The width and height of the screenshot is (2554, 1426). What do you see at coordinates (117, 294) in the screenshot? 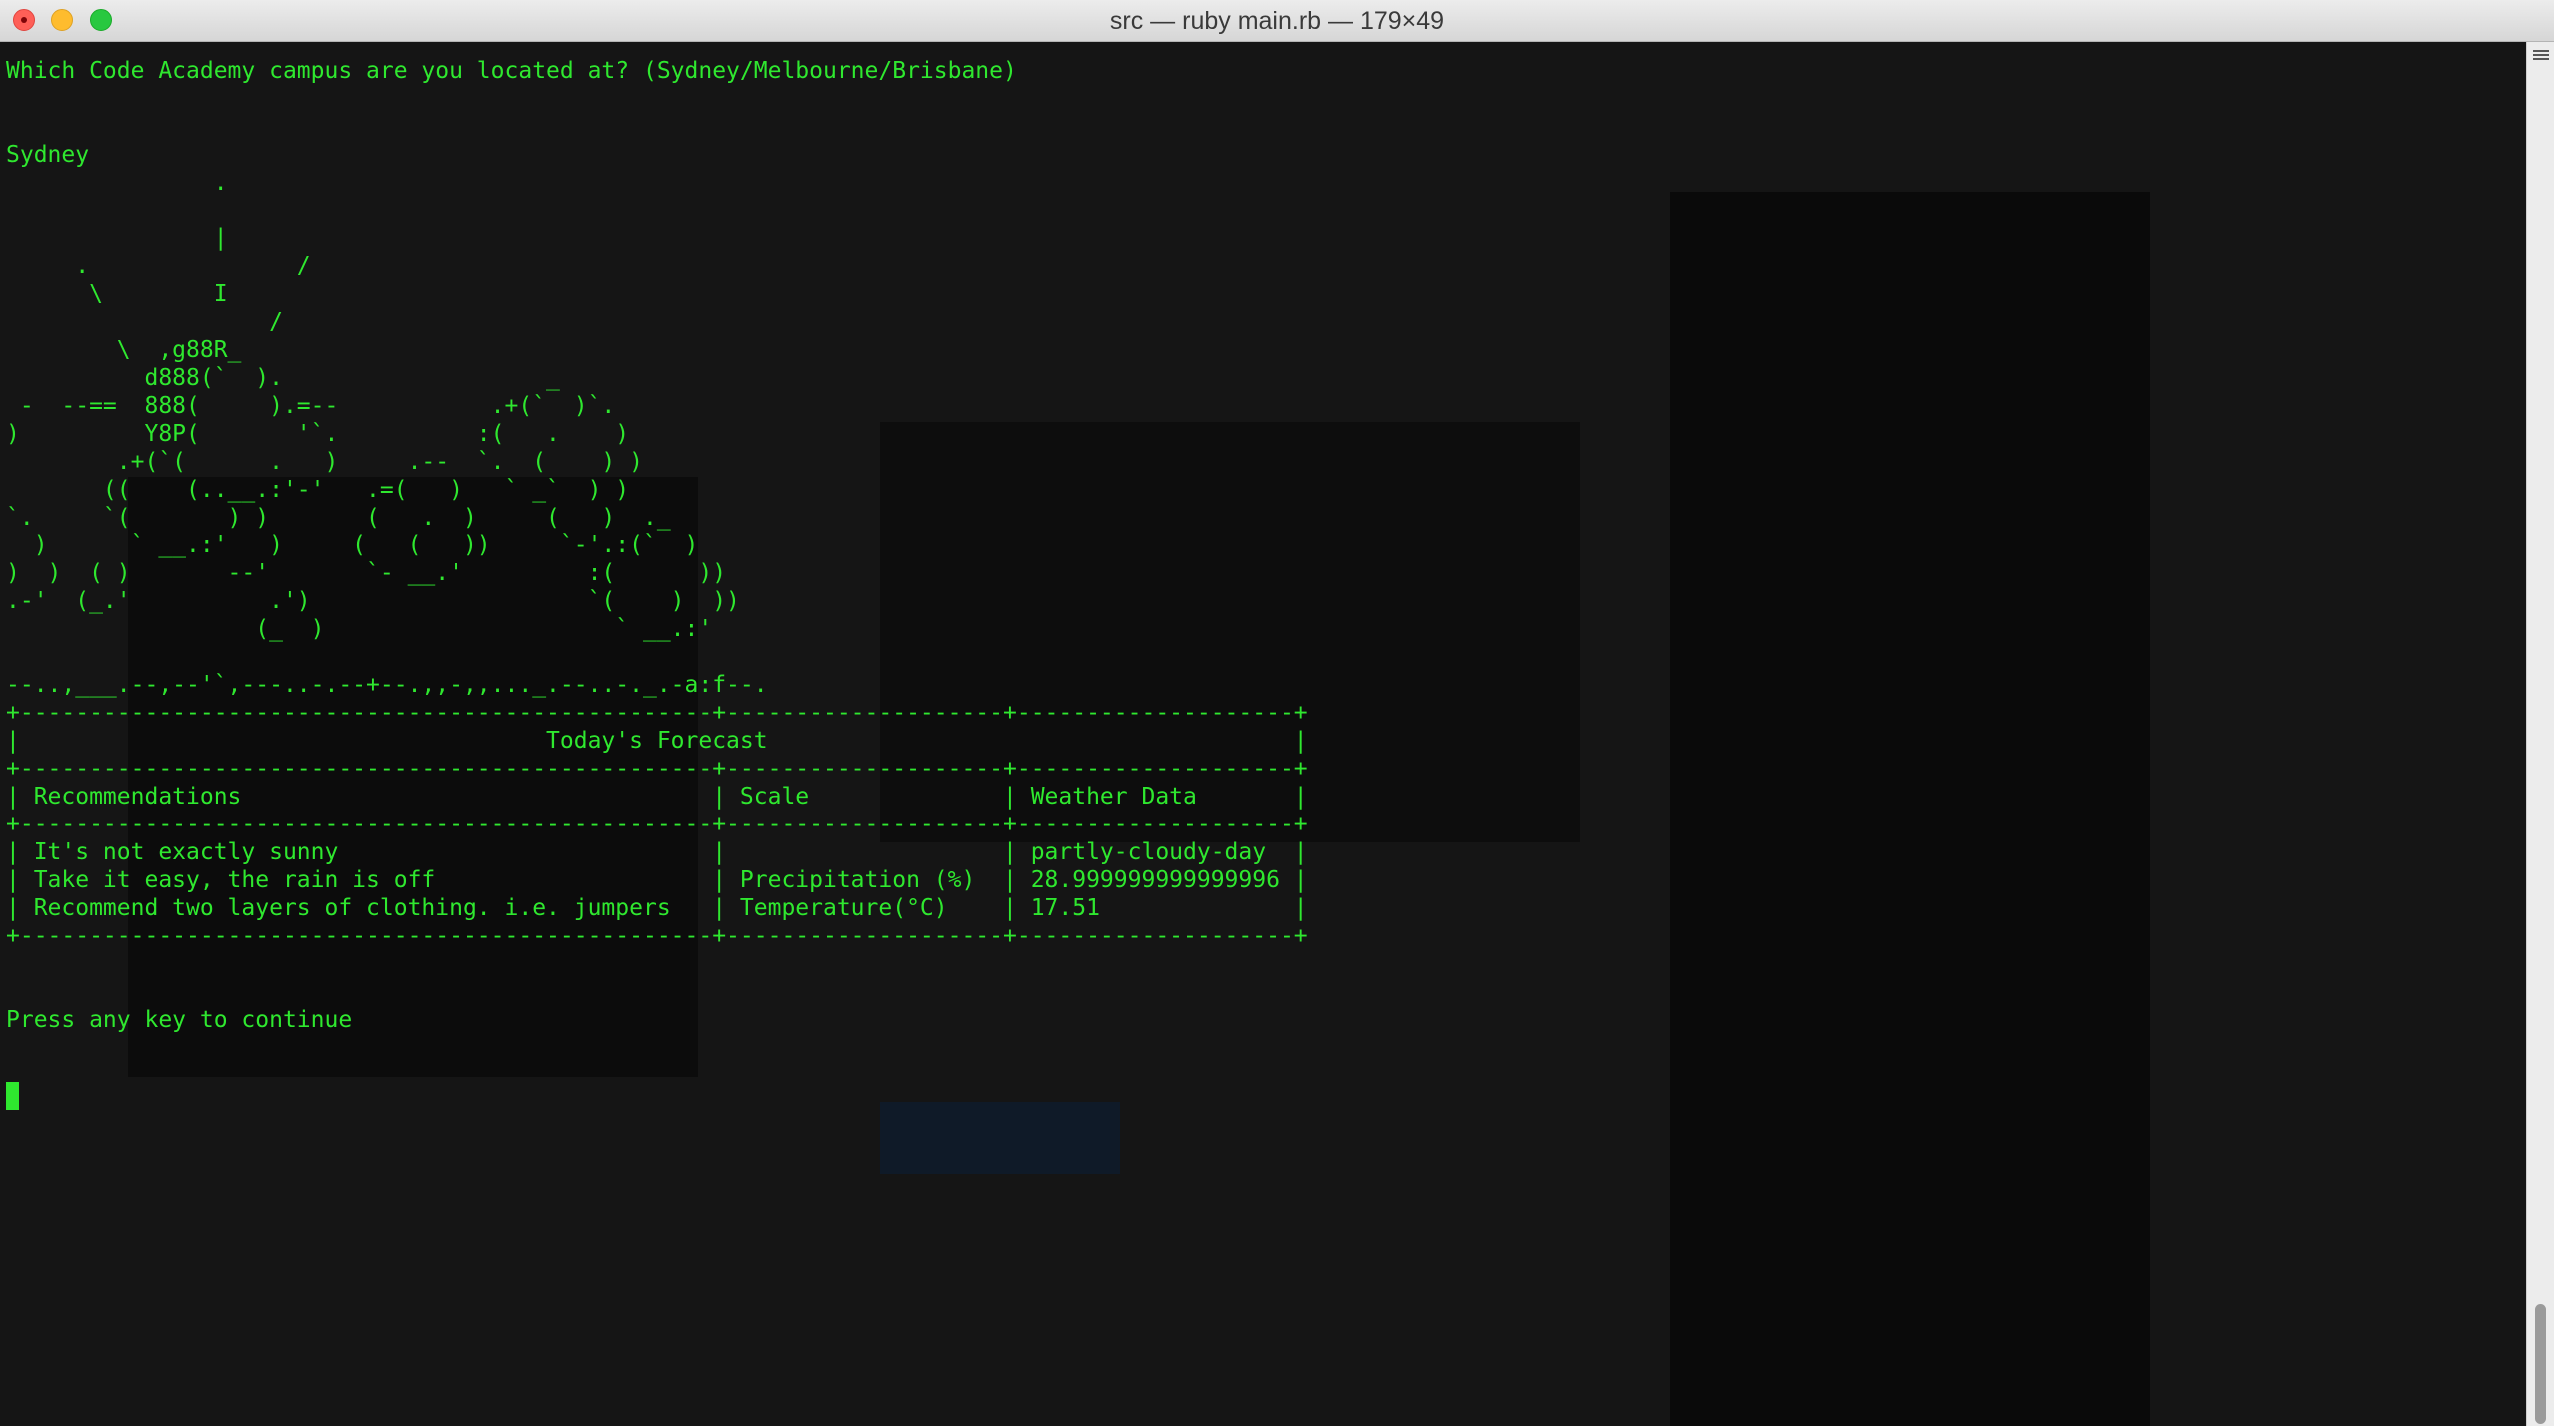
I see `terminal-line: \ I` at bounding box center [117, 294].